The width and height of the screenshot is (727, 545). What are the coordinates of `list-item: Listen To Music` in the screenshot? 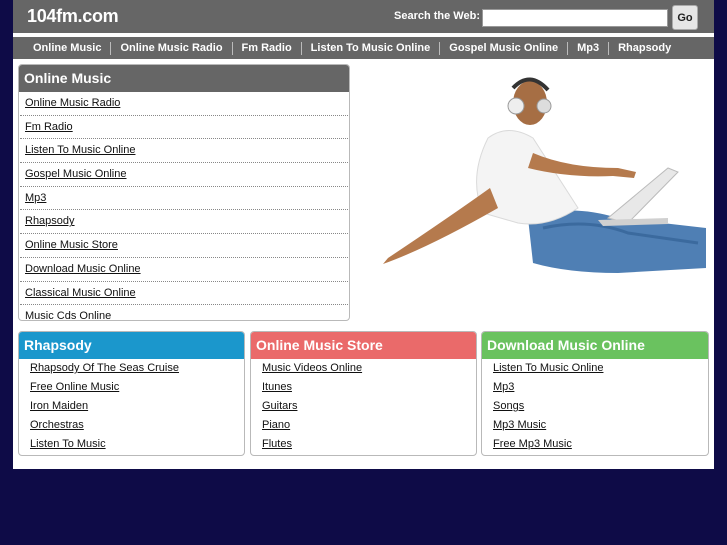 It's located at (131, 444).